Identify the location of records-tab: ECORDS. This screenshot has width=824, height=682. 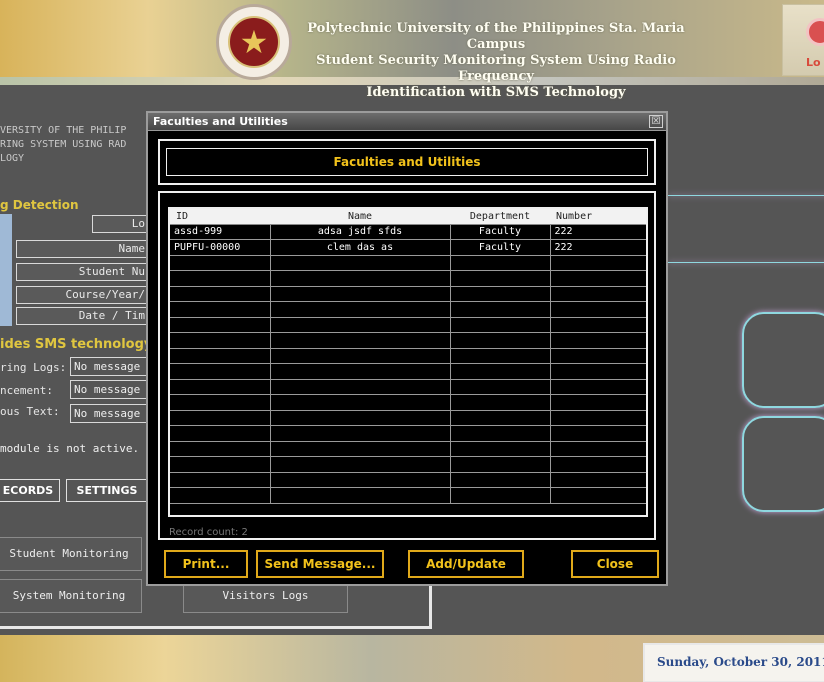
(30, 490).